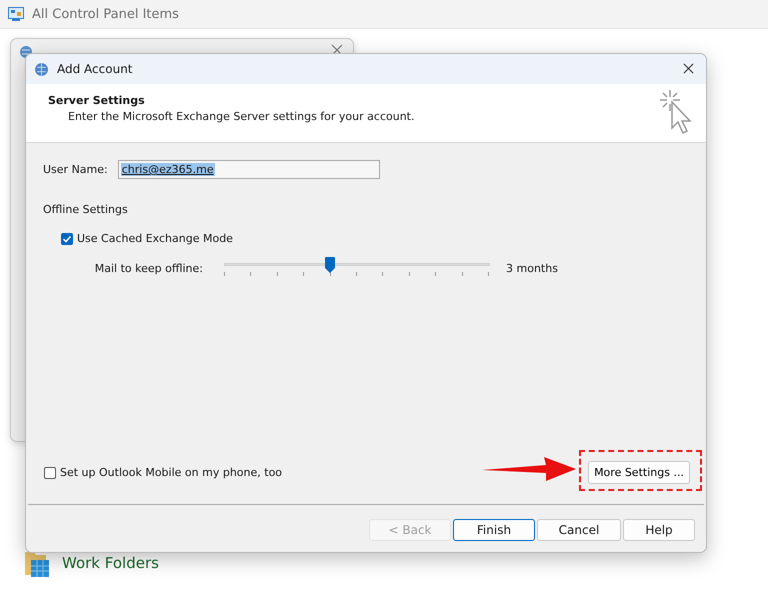 Image resolution: width=768 pixels, height=589 pixels. Describe the element at coordinates (155, 238) in the screenshot. I see `checkbox-label: Use Cached Exchange Mode` at that location.